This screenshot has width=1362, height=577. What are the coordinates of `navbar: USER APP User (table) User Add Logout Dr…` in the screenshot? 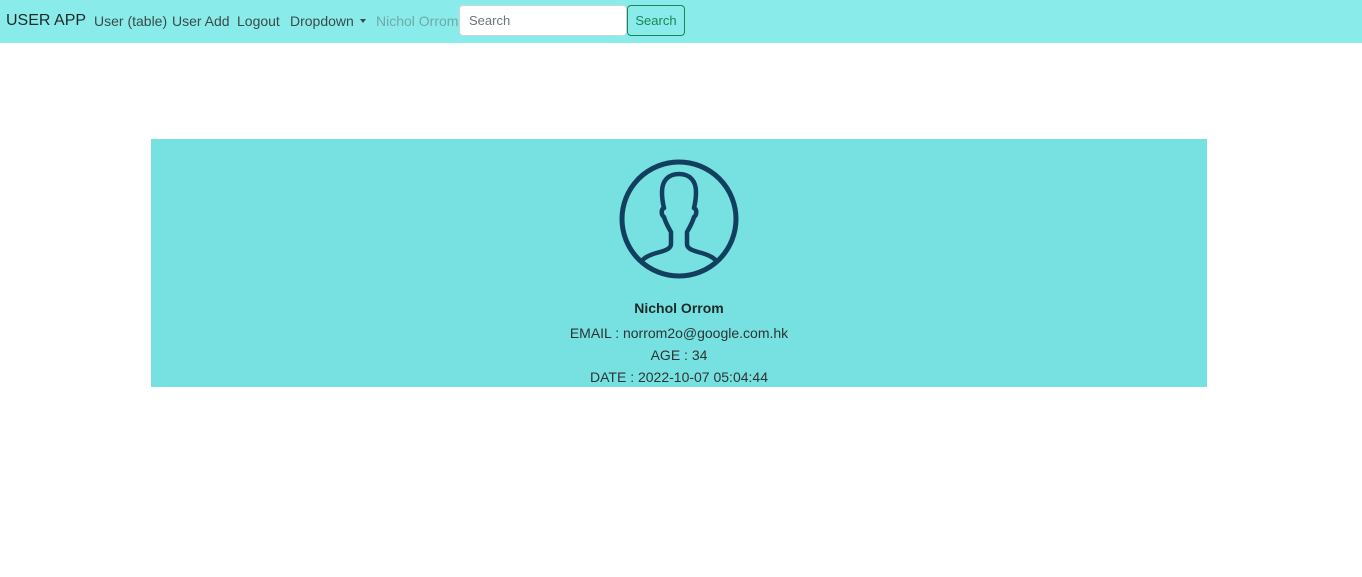 It's located at (681, 21).